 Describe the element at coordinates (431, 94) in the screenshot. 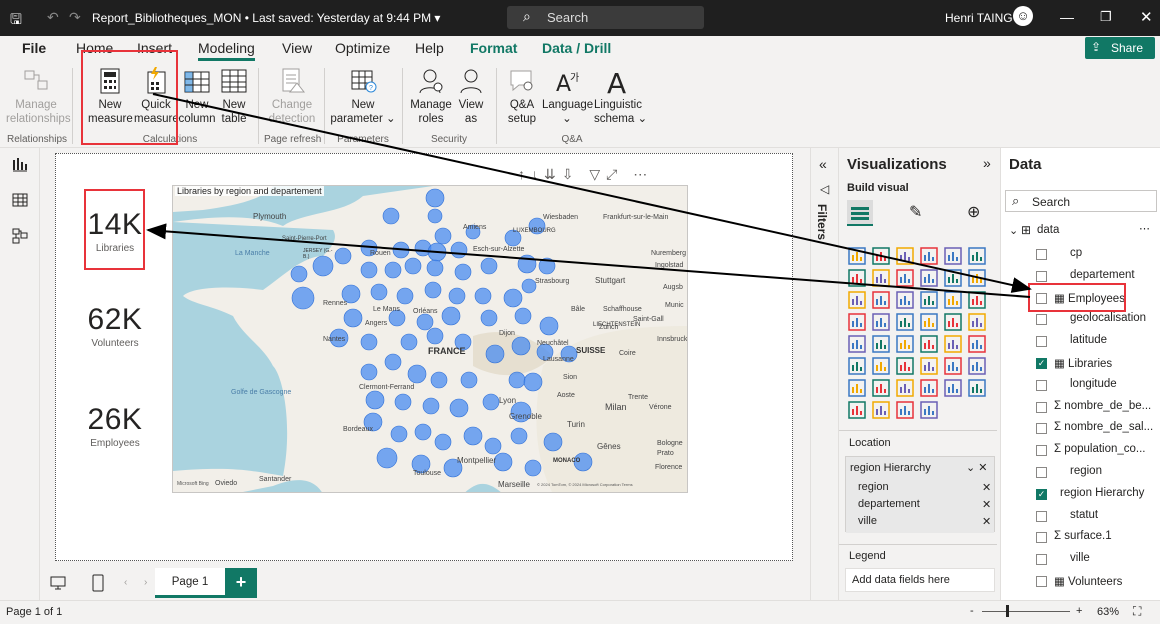

I see `manage-roles-button: Manage roles` at that location.